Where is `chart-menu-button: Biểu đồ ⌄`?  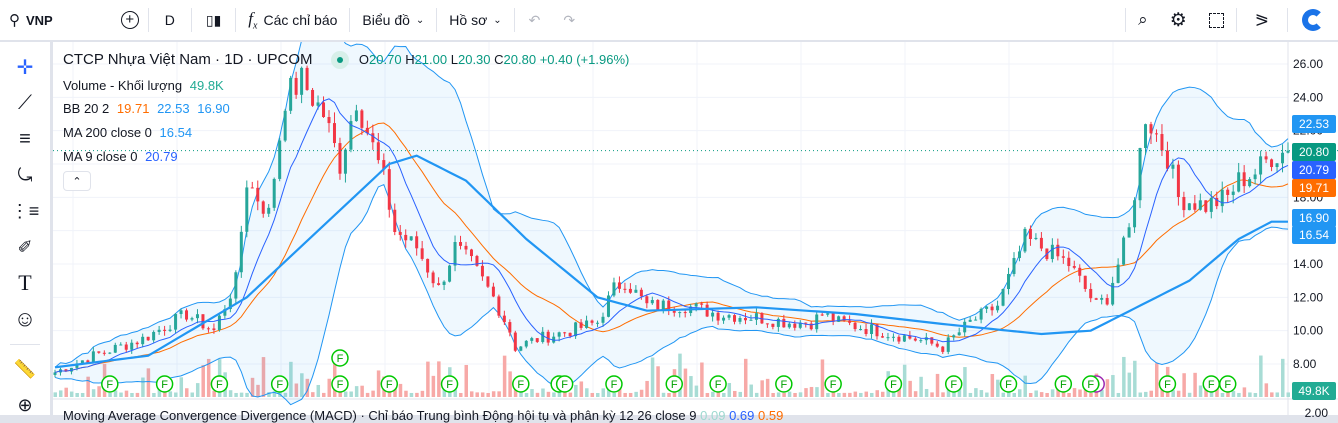
chart-menu-button: Biểu đồ ⌄ is located at coordinates (393, 20).